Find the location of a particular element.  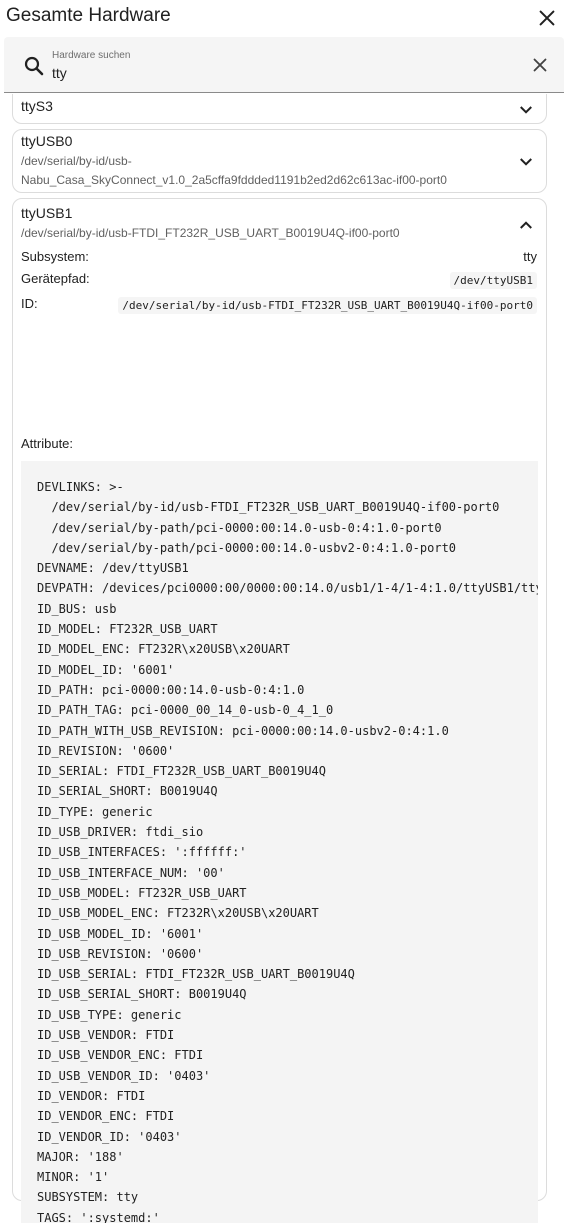

search-field: Hardware suchen is located at coordinates (284, 65).